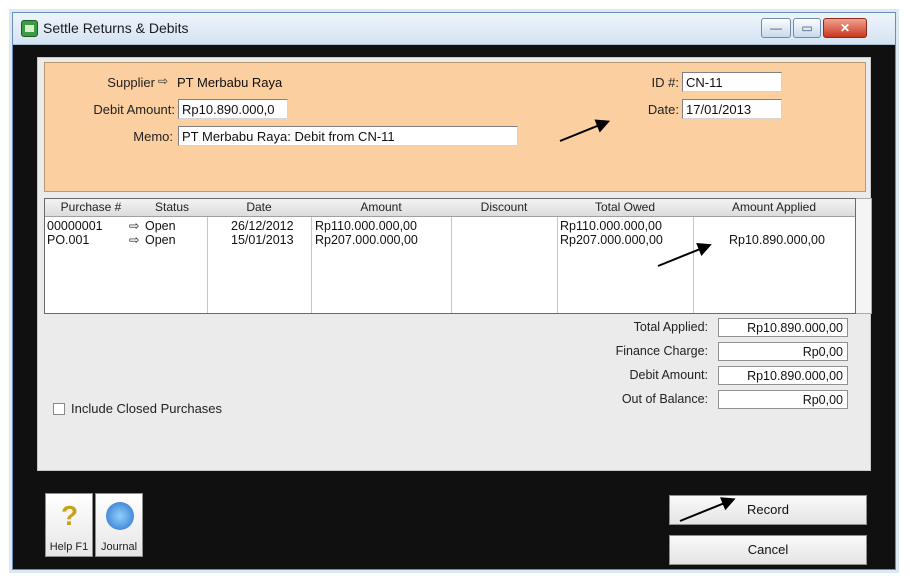  Describe the element at coordinates (348, 136) in the screenshot. I see `memo-field: PT Merbabu Raya: Debit from CN-11` at that location.